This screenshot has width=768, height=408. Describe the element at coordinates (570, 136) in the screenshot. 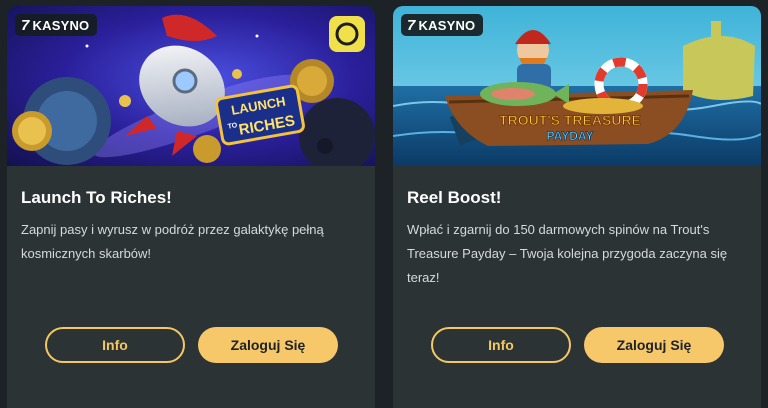

I see `banner-logo-line2: PAYDAY` at that location.